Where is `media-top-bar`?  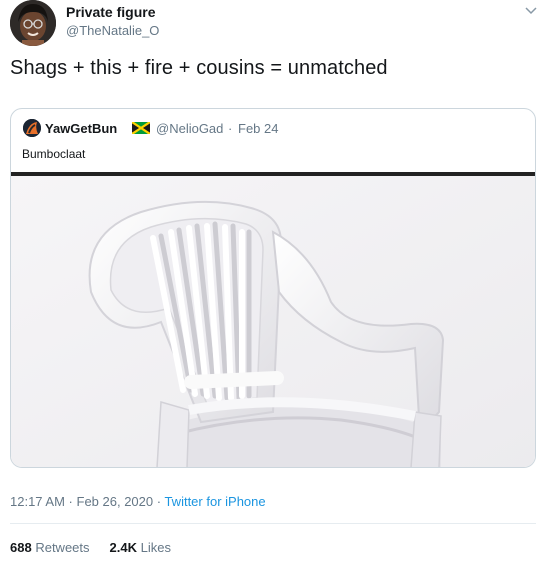
media-top-bar is located at coordinates (273, 174).